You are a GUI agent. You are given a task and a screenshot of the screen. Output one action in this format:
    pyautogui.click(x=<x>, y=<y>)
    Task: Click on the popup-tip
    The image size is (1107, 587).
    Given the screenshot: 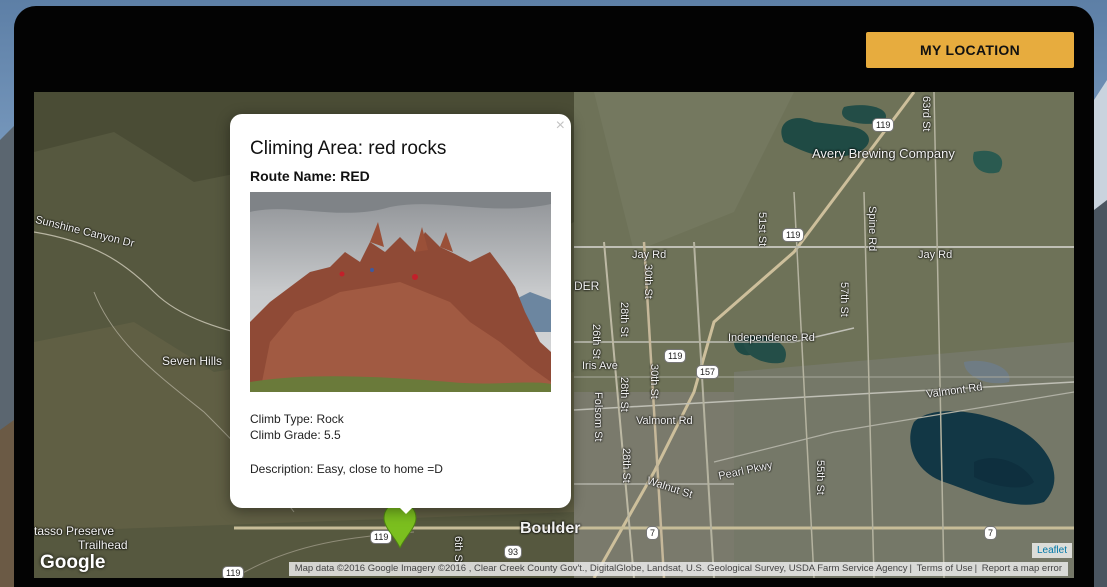 What is the action you would take?
    pyautogui.click(x=406, y=509)
    